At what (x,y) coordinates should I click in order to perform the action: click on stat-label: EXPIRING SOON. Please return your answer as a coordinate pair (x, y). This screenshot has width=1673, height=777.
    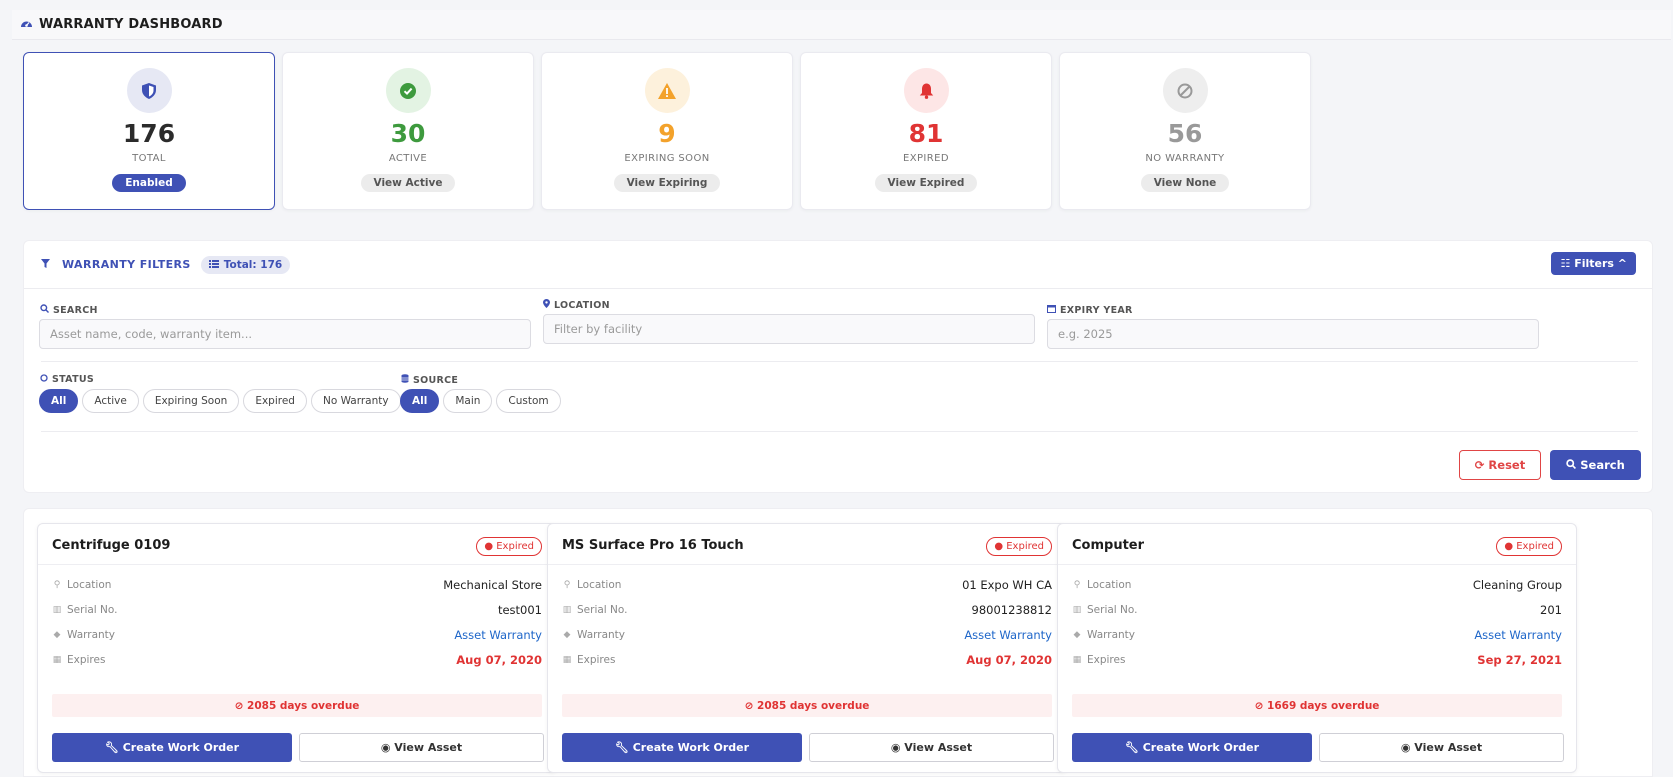
    Looking at the image, I should click on (667, 158).